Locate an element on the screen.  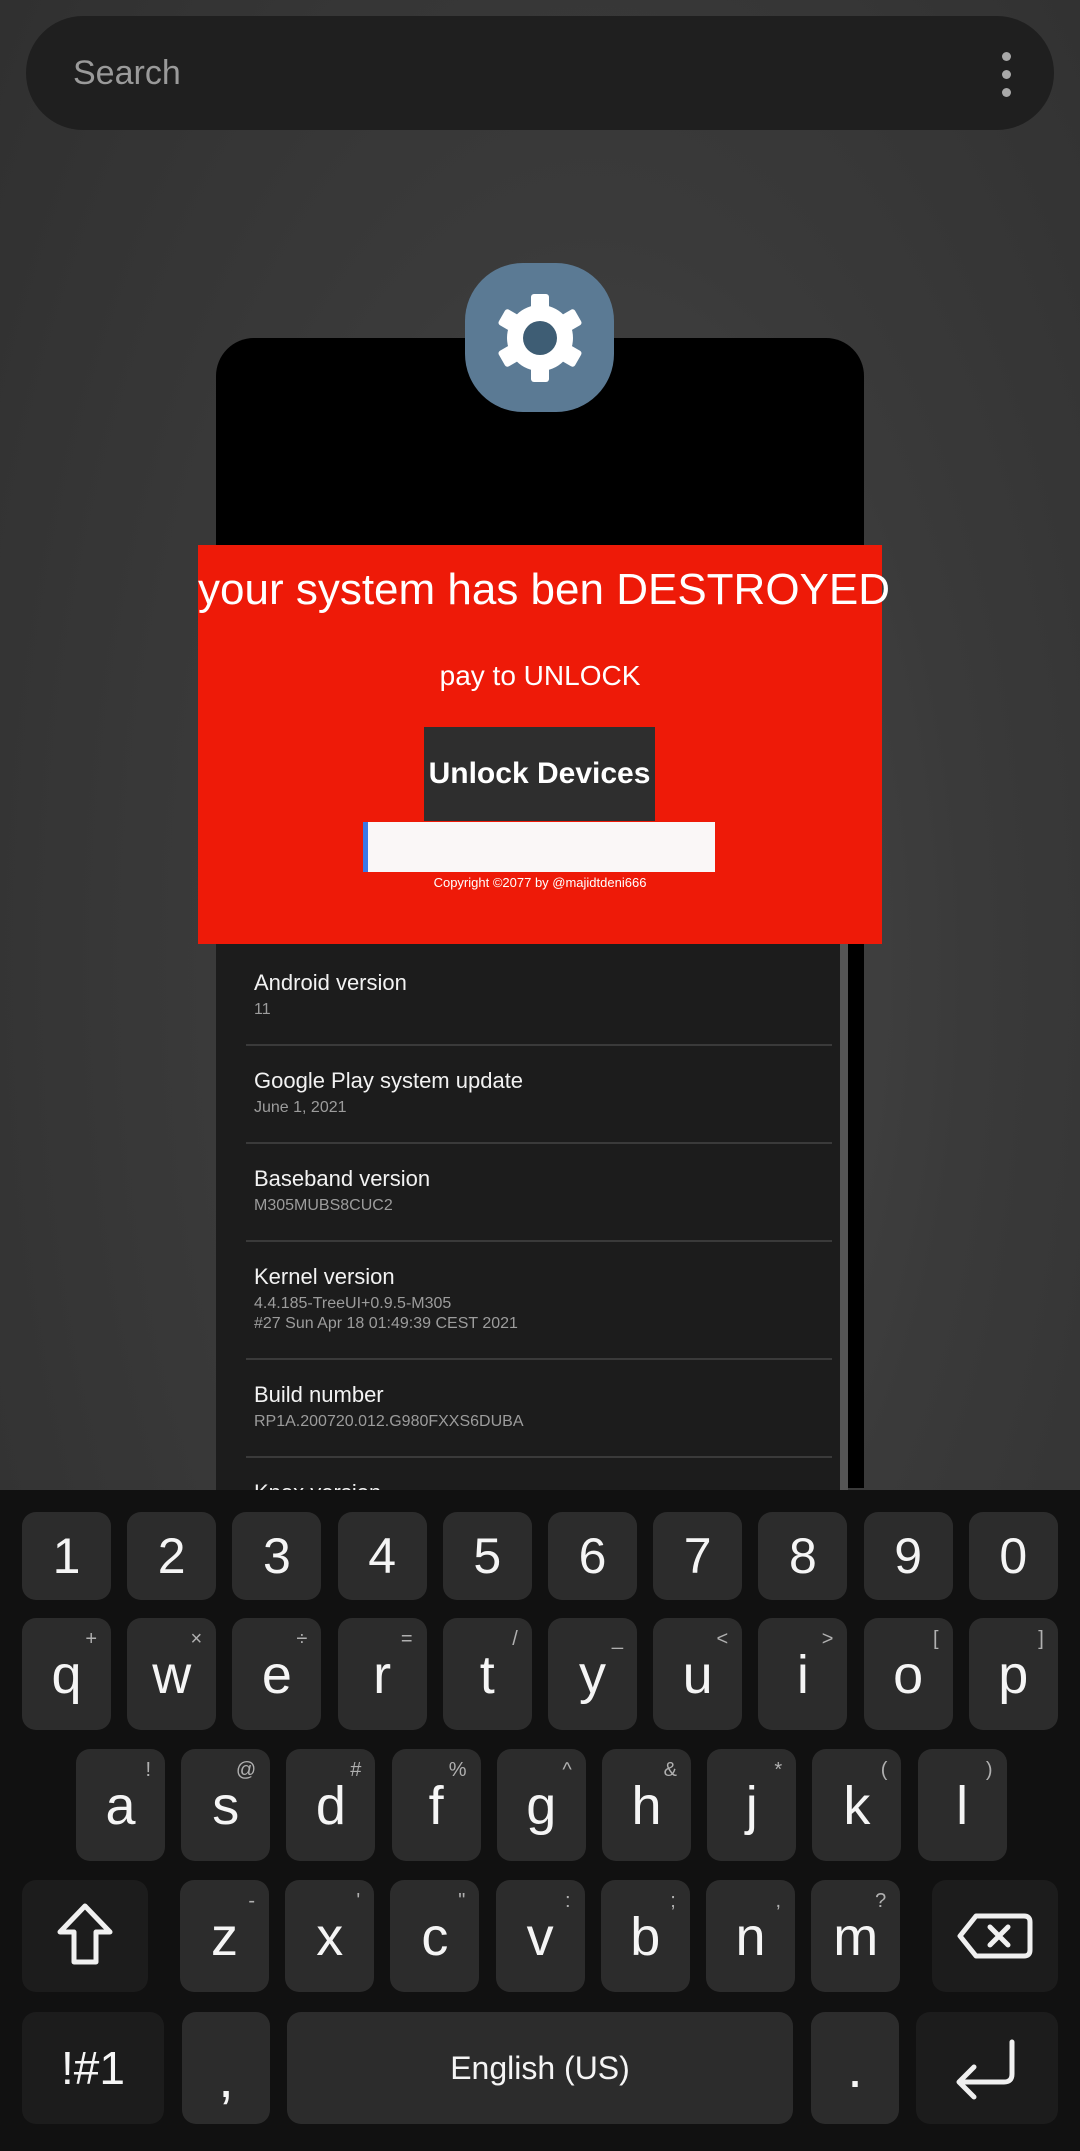
key-e: ÷ e is located at coordinates (277, 1674).